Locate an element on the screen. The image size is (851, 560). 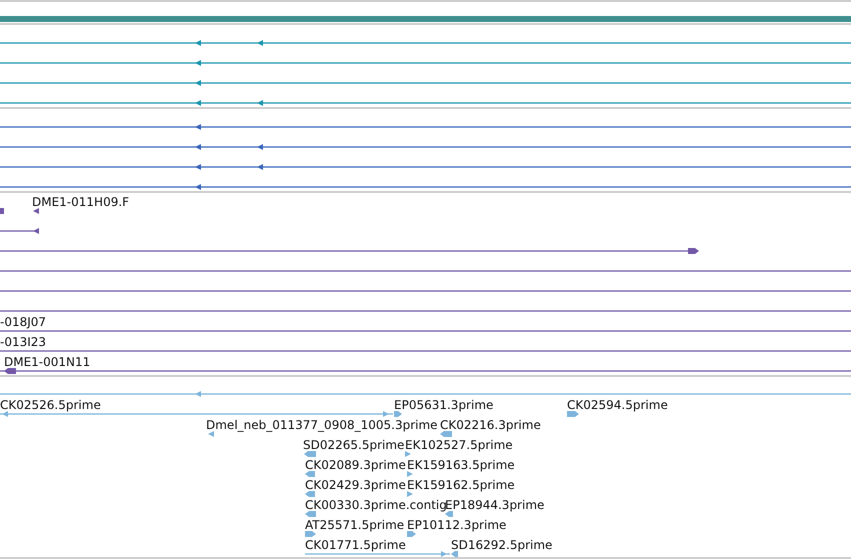
feature-label: EK159163.5prime is located at coordinates (461, 465).